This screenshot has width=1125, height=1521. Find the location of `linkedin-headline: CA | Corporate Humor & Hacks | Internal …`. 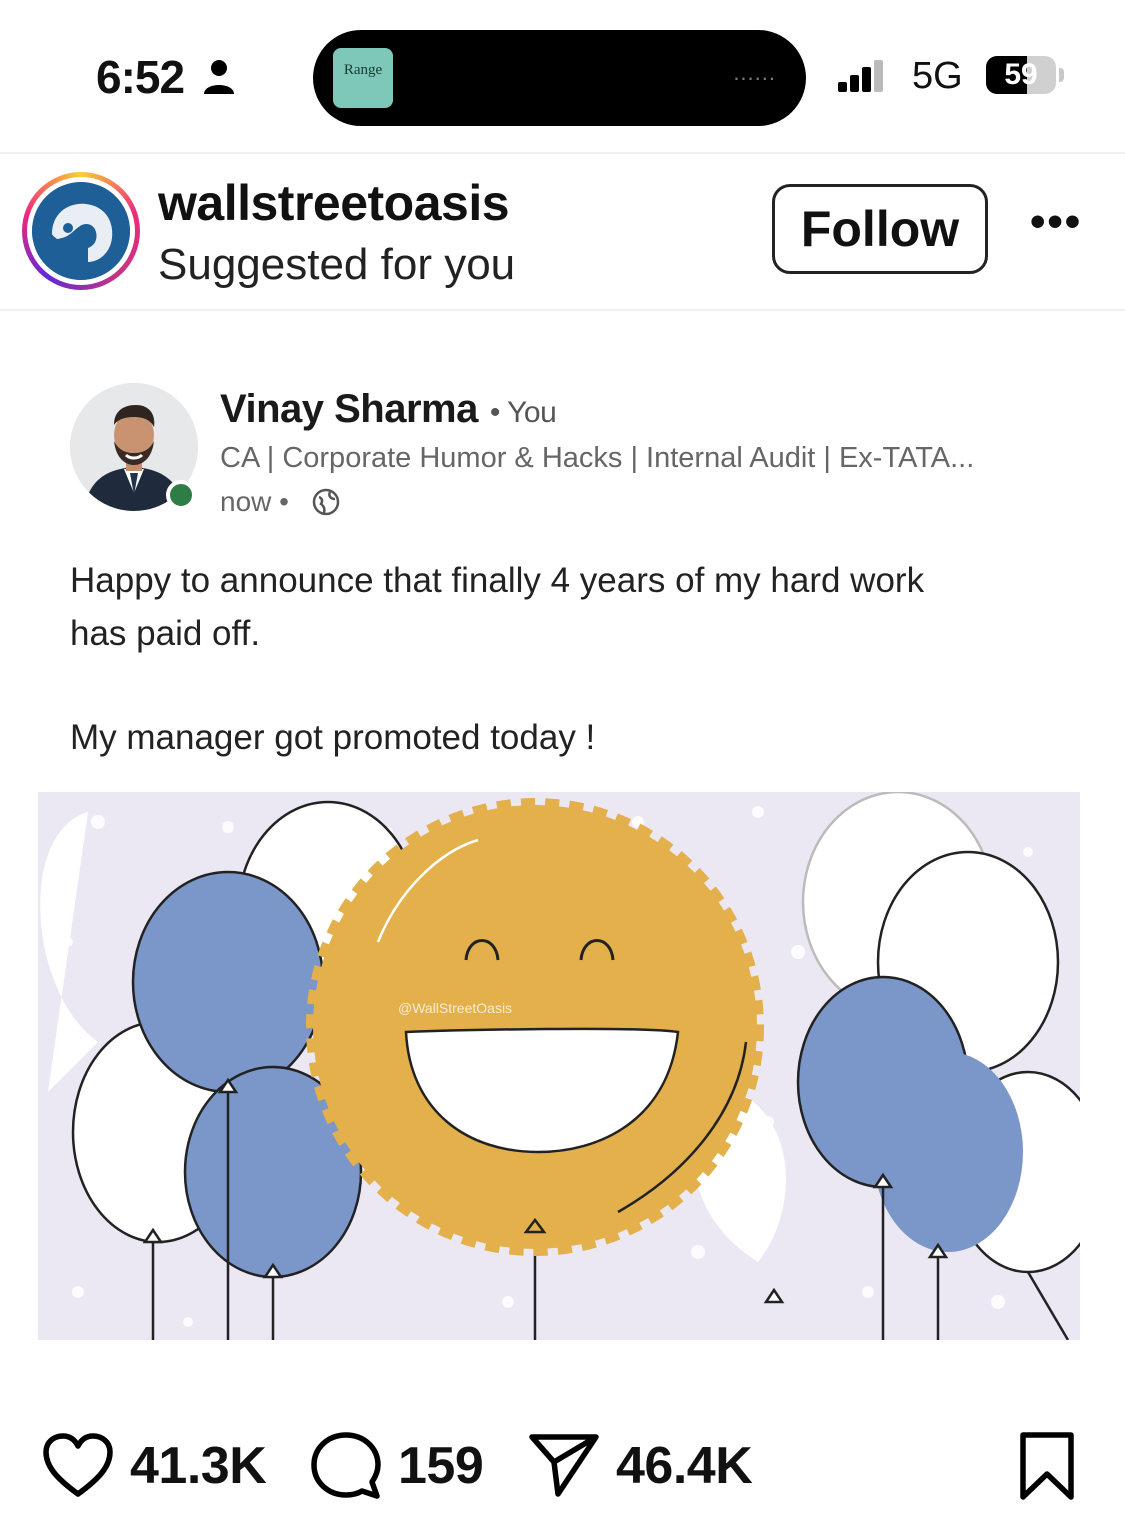

linkedin-headline: CA | Corporate Humor & Hacks | Internal … is located at coordinates (597, 458).